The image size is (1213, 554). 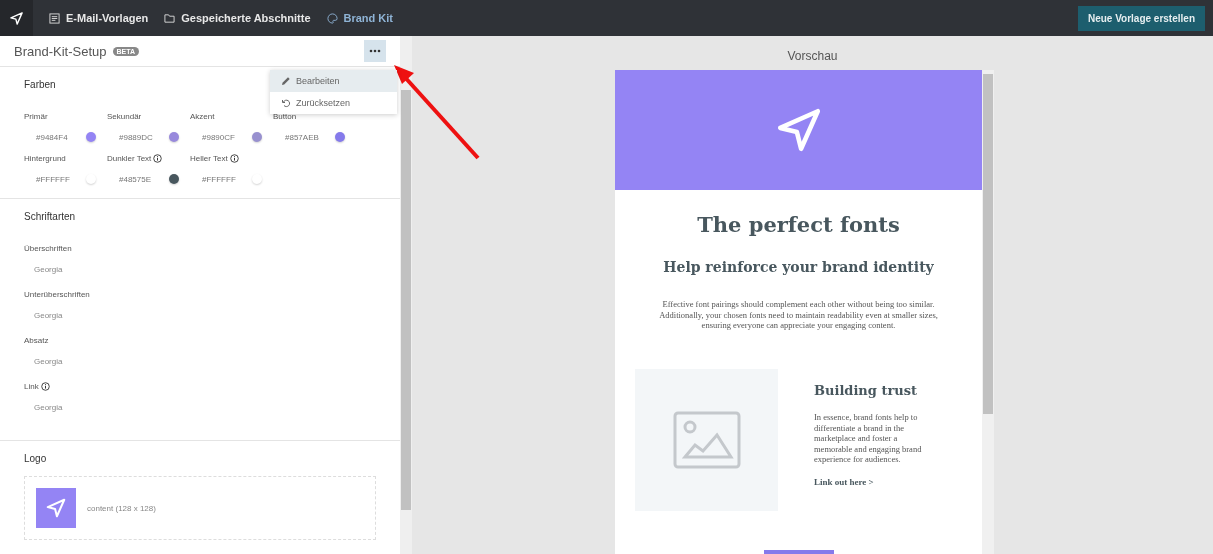 I want to click on card-text: In essence, brand fonts help to differentiate a brand in the marketplace and foster a memorable and engaging brand experience for audiences., so click(x=868, y=438).